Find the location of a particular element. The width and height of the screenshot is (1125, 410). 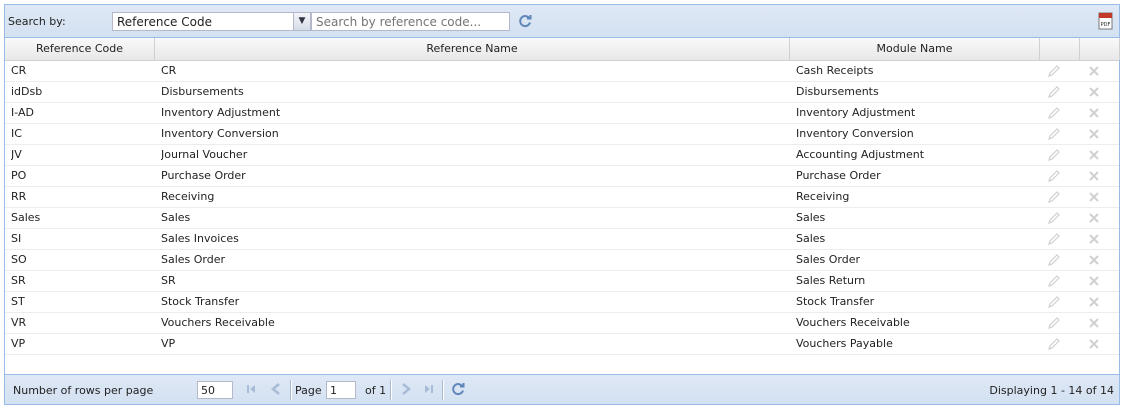

page-count-label: of 1 is located at coordinates (376, 390).